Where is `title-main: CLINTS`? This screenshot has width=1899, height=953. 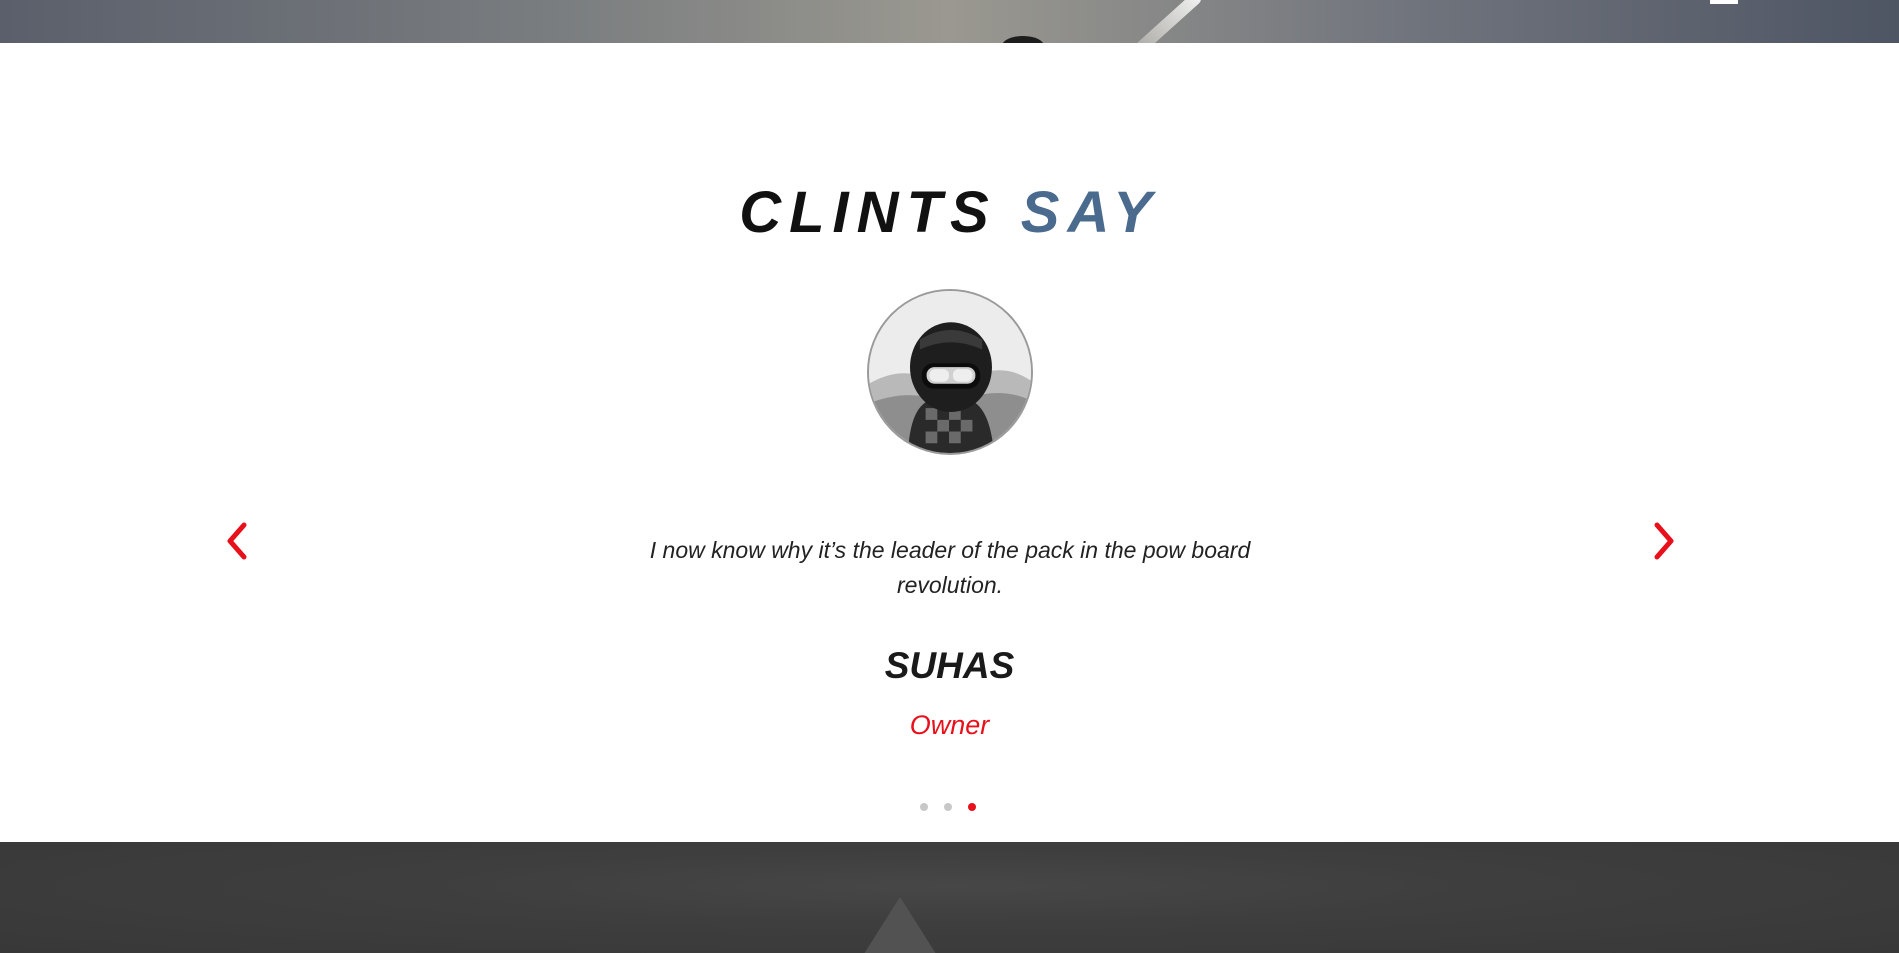
title-main: CLINTS is located at coordinates (868, 212).